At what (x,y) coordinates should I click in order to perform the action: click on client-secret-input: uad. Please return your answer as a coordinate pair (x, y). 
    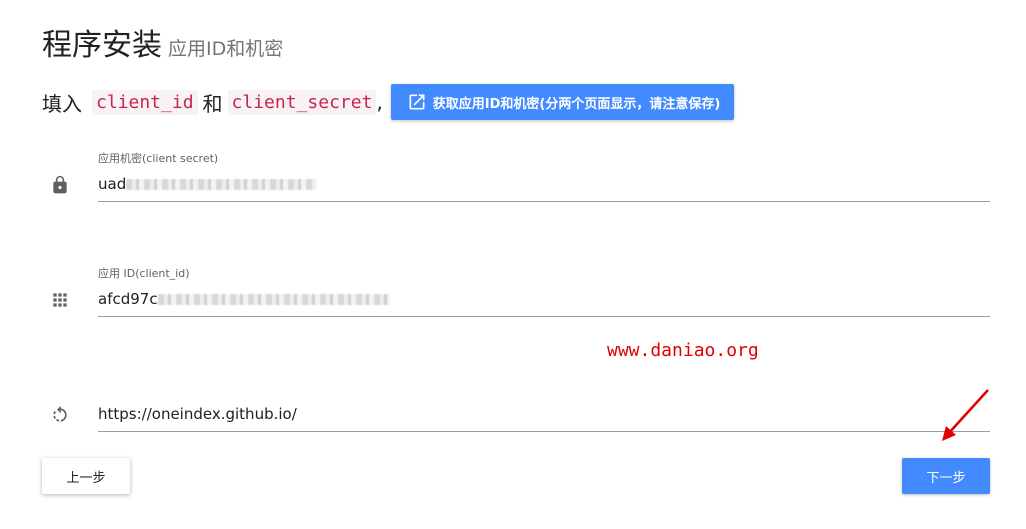
    Looking at the image, I should click on (544, 184).